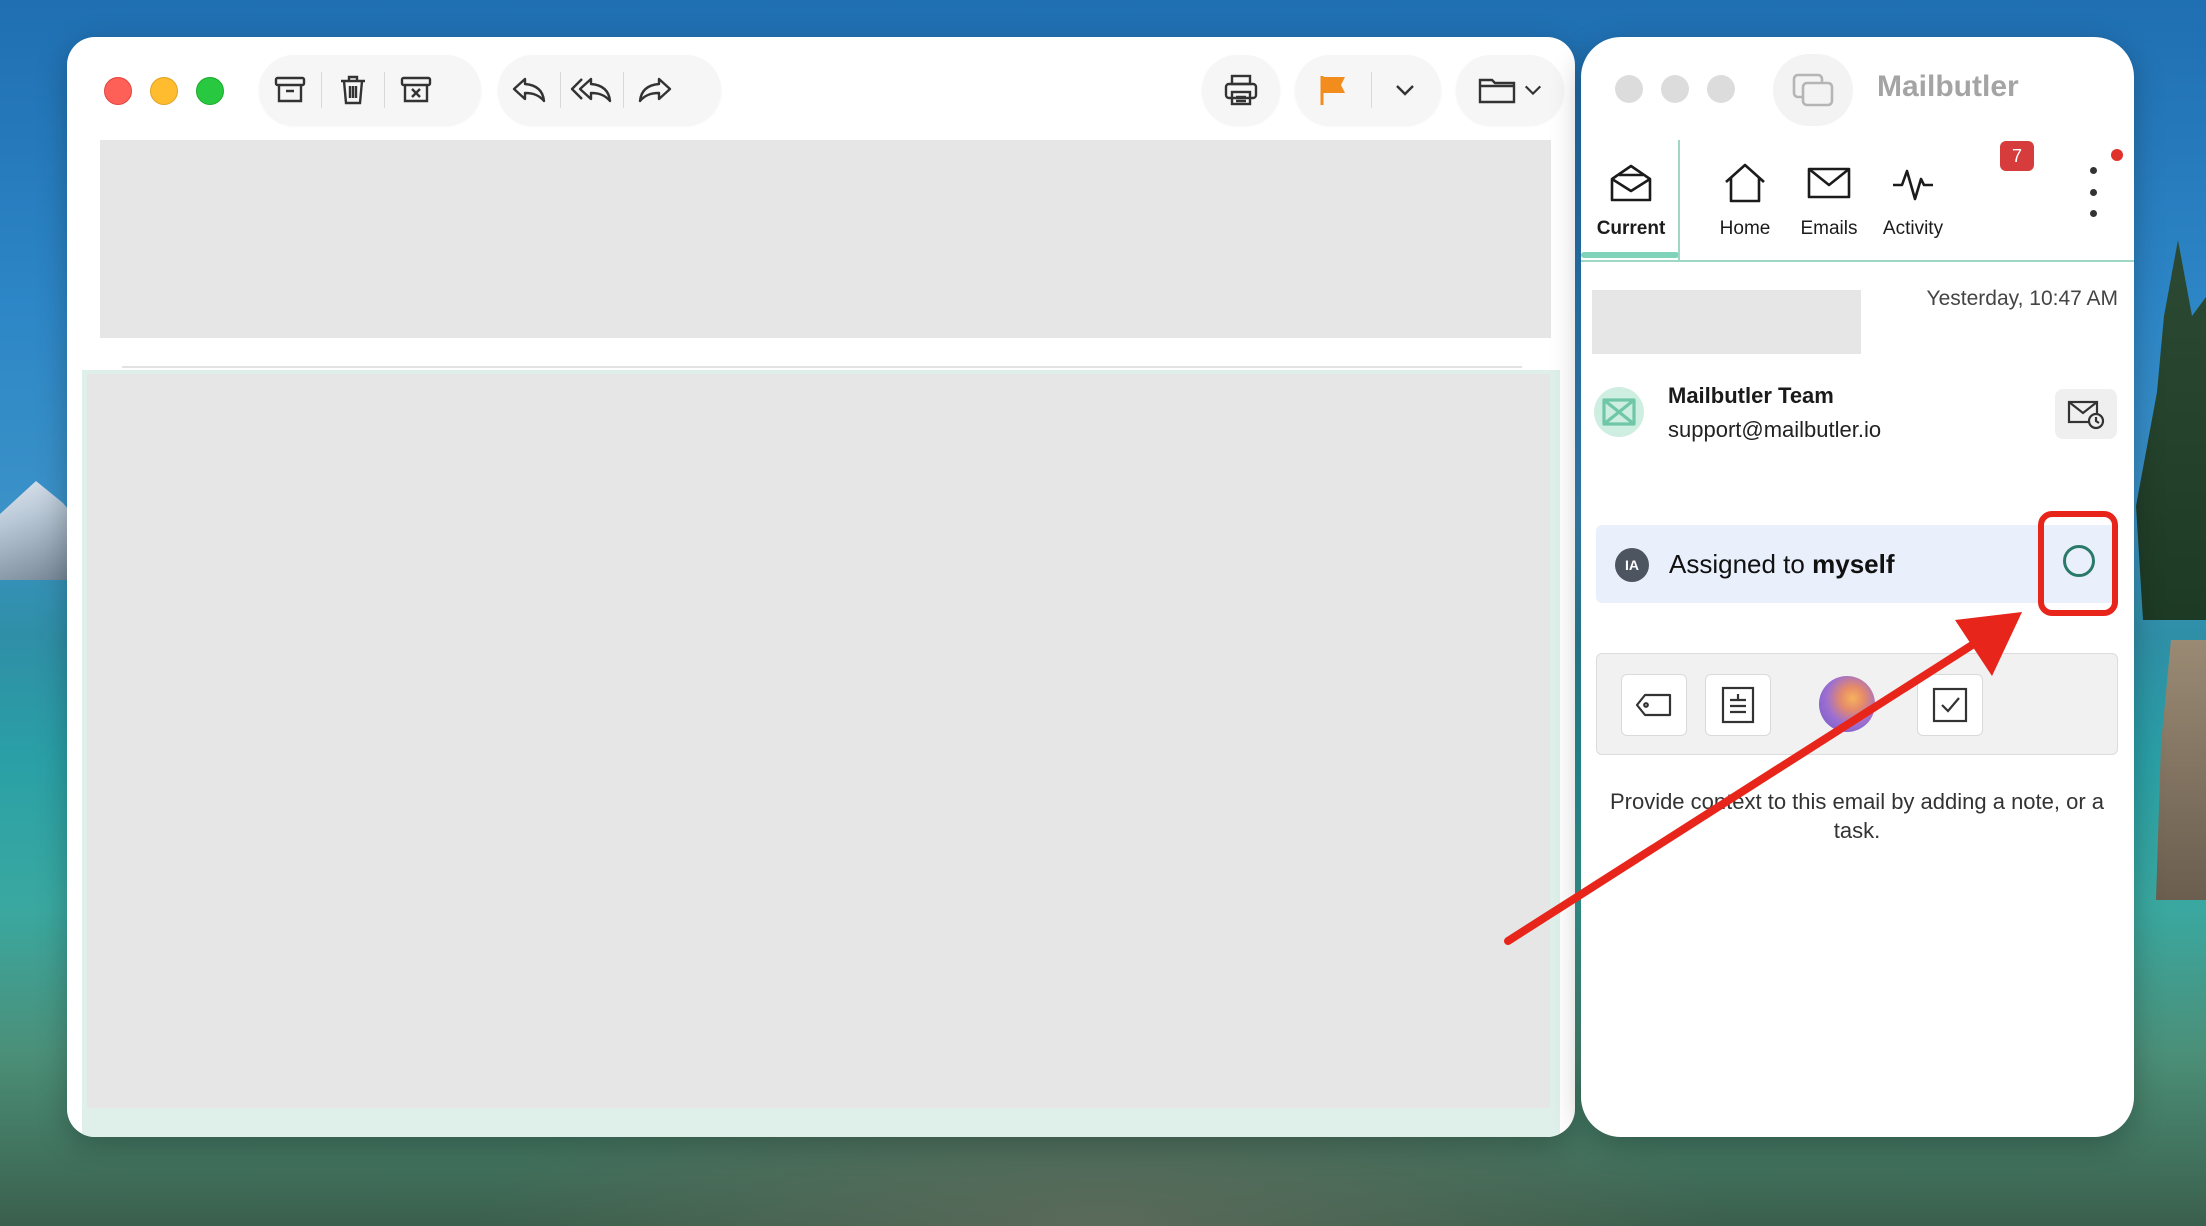 The width and height of the screenshot is (2206, 1226). What do you see at coordinates (822, 367) in the screenshot?
I see `message-divider` at bounding box center [822, 367].